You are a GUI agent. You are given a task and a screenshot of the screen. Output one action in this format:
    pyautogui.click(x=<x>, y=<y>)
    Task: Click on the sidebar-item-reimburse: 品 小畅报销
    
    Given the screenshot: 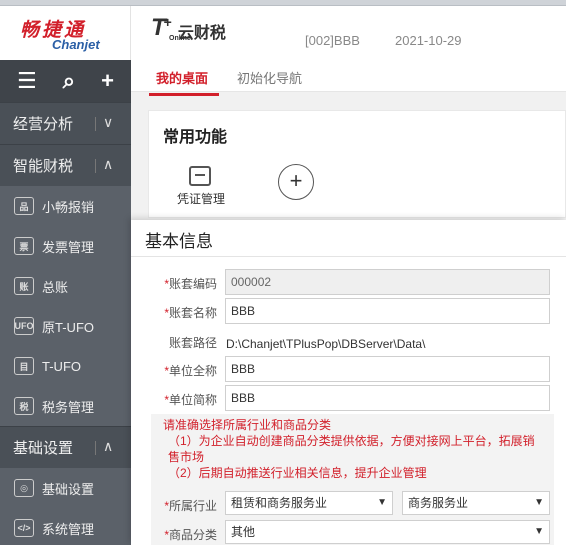 What is the action you would take?
    pyautogui.click(x=65, y=206)
    